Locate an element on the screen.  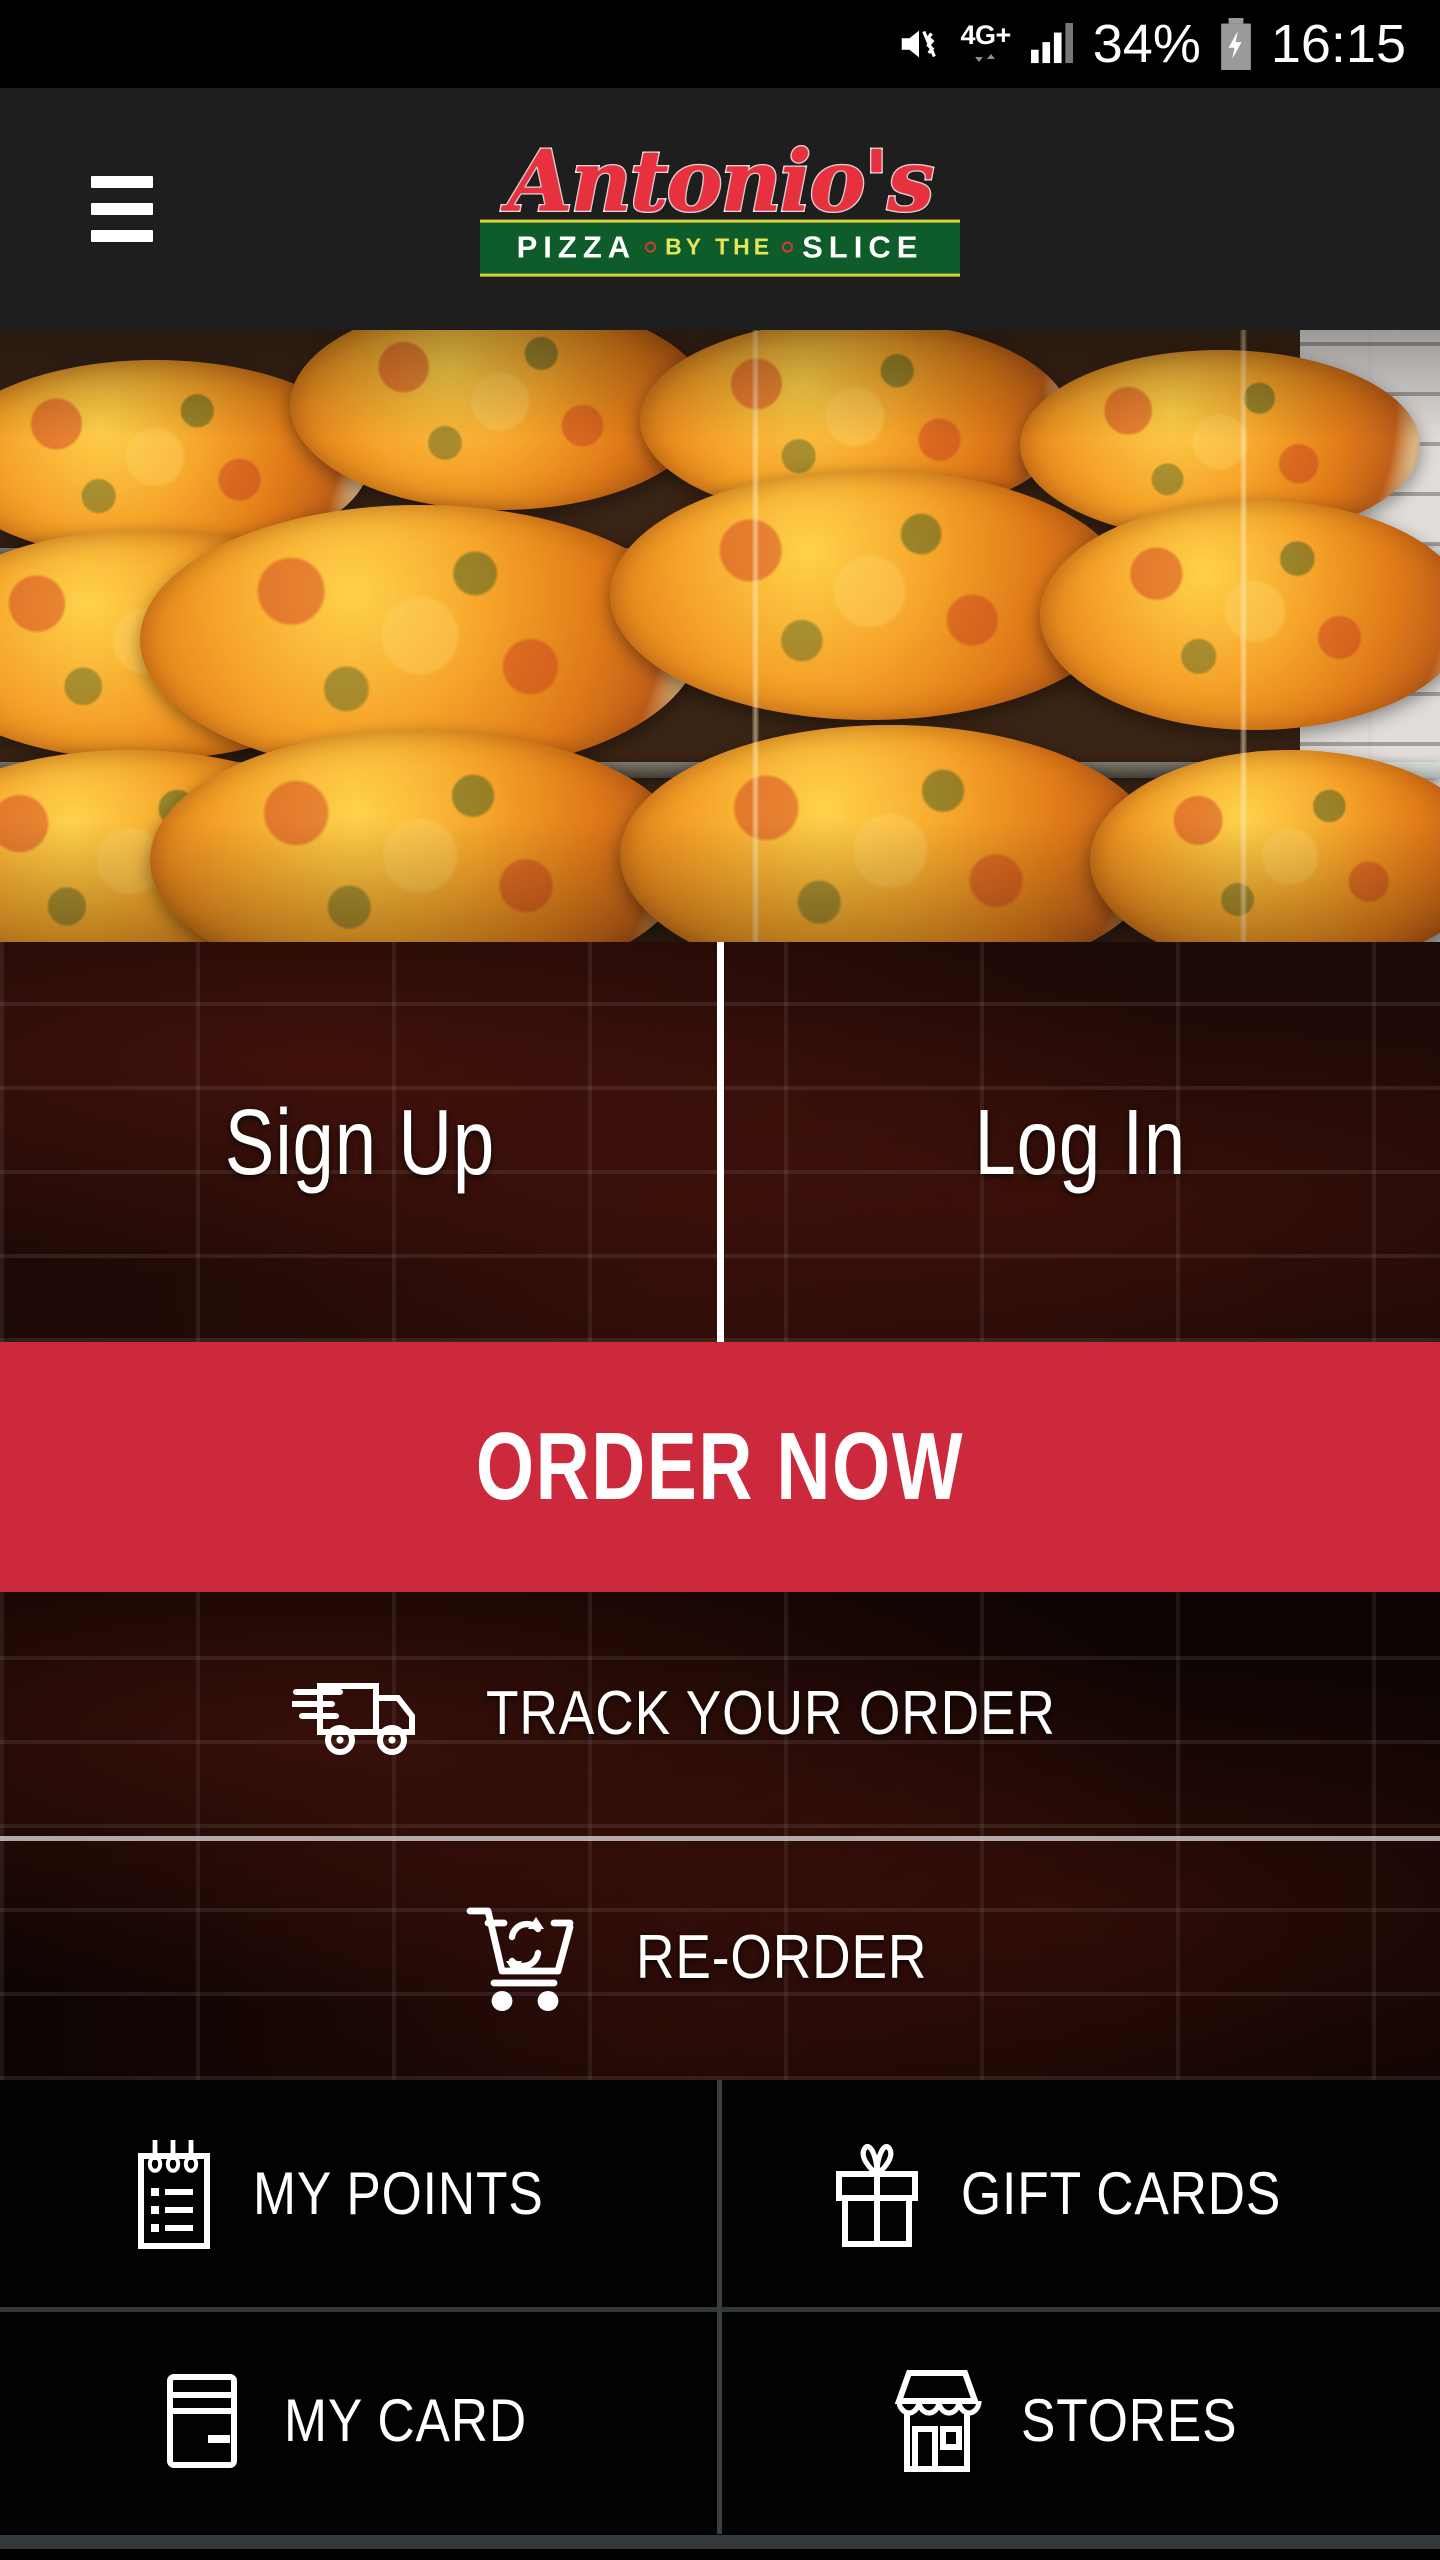
grid-row-top: MY POINTS GIFT CARDS is located at coordinates (720, 2193).